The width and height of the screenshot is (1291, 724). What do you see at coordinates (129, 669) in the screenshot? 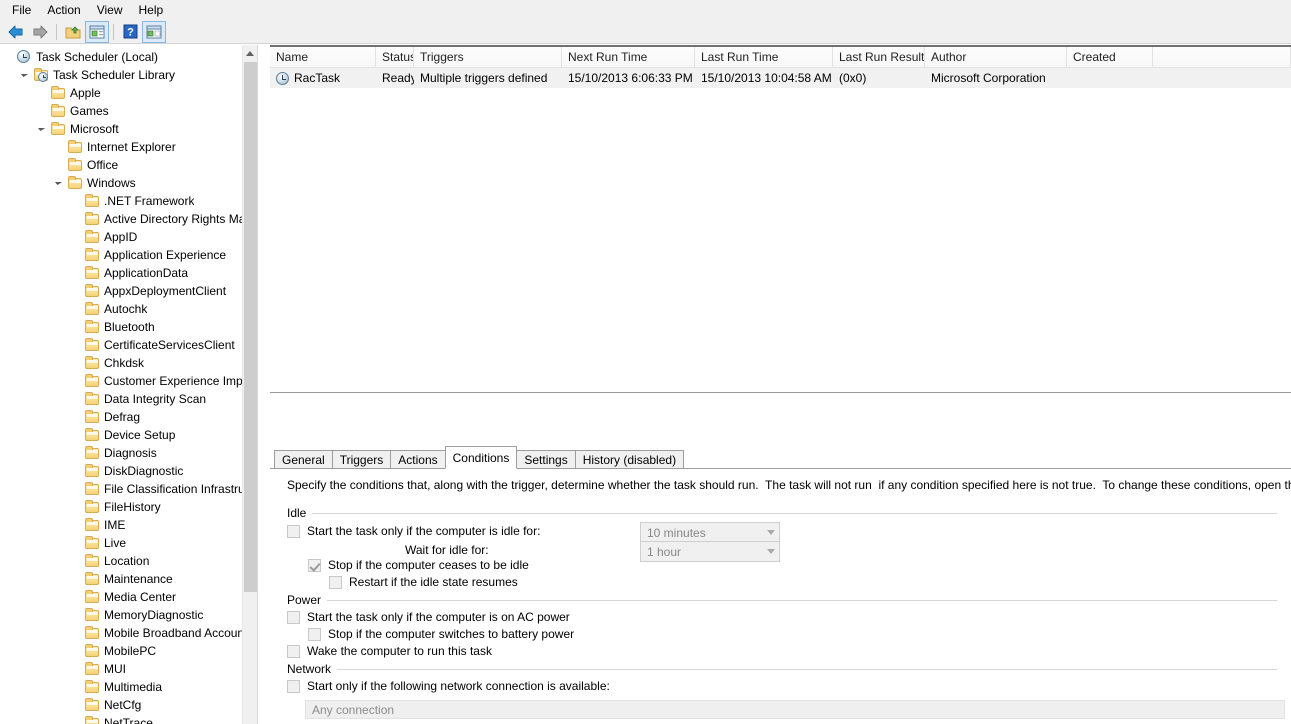
I see `tree-item: MUI` at bounding box center [129, 669].